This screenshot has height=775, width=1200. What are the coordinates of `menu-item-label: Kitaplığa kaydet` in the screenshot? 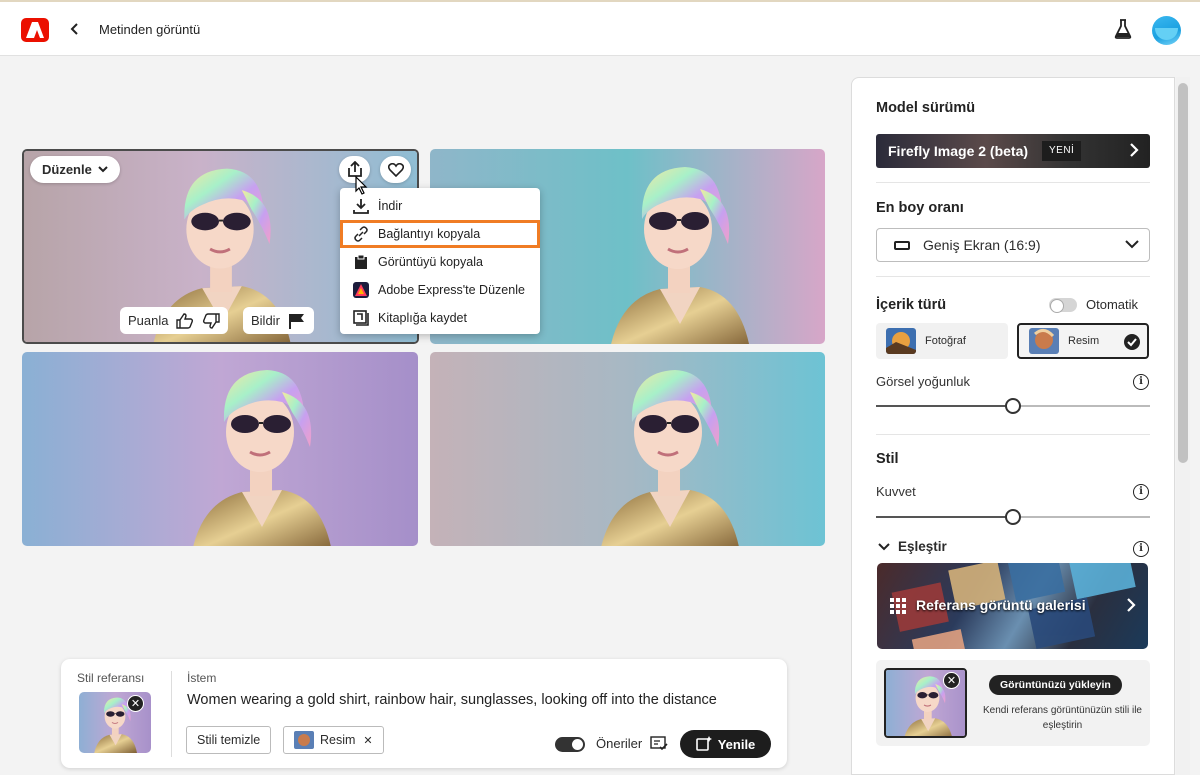 It's located at (422, 318).